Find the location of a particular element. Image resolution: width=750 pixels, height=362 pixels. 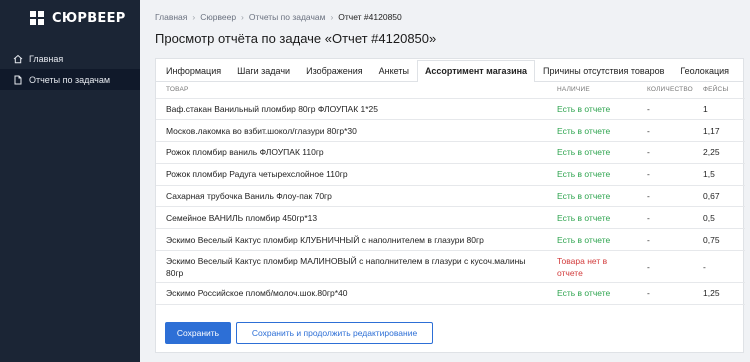

tab-absence-reasons: Причины отсутствия товаров is located at coordinates (603, 70).